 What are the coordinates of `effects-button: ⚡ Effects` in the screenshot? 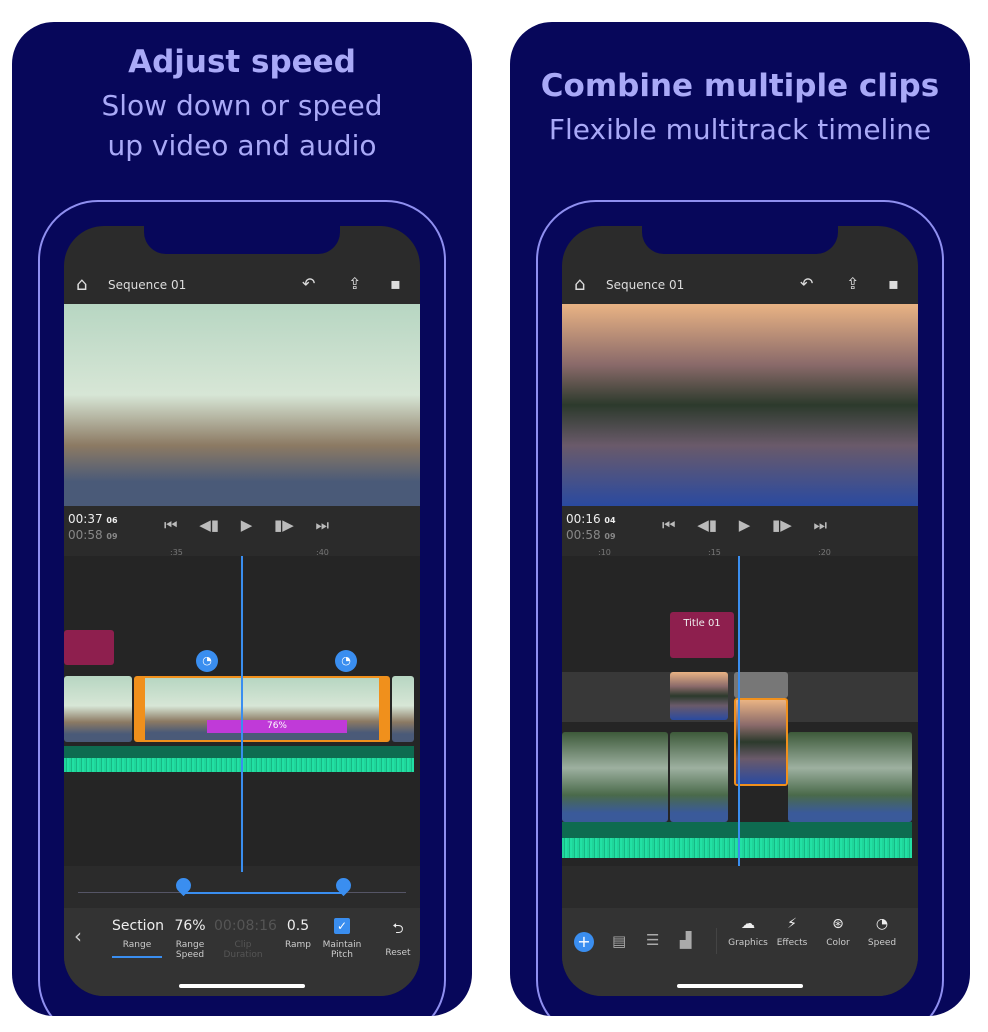 It's located at (792, 932).